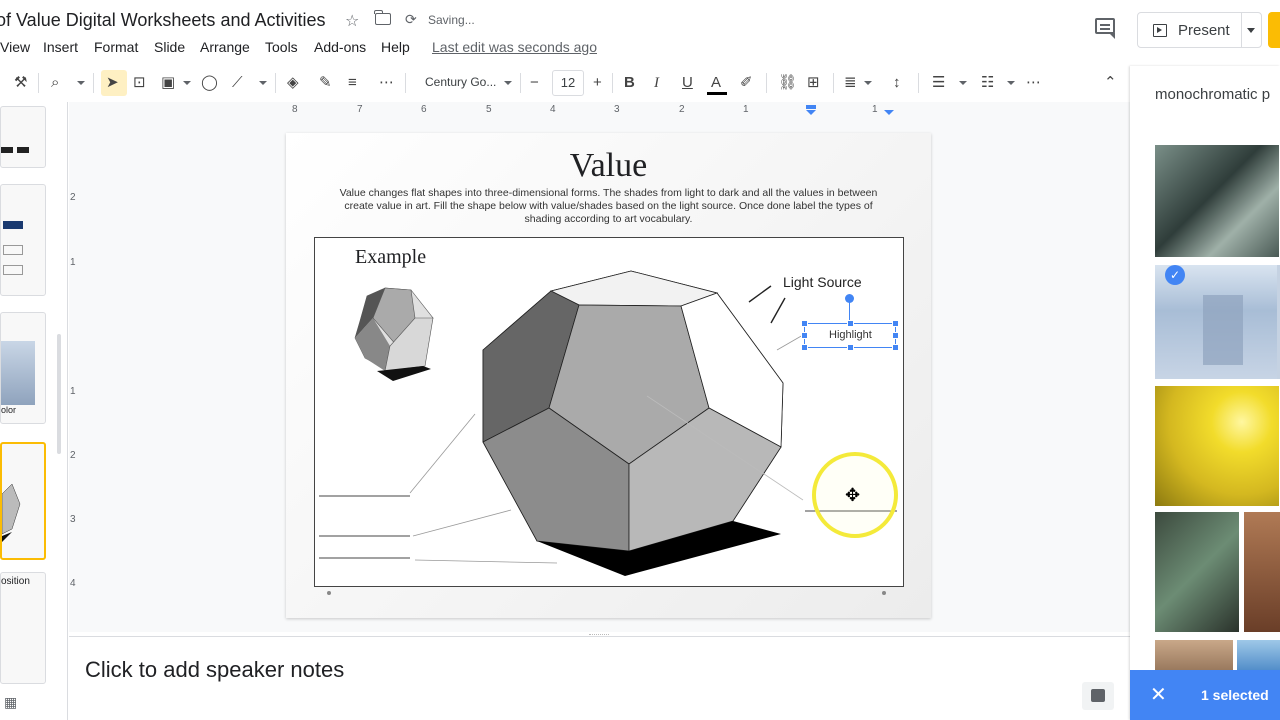 This screenshot has width=1280, height=720. What do you see at coordinates (629, 83) in the screenshot?
I see `bold-button: B` at bounding box center [629, 83].